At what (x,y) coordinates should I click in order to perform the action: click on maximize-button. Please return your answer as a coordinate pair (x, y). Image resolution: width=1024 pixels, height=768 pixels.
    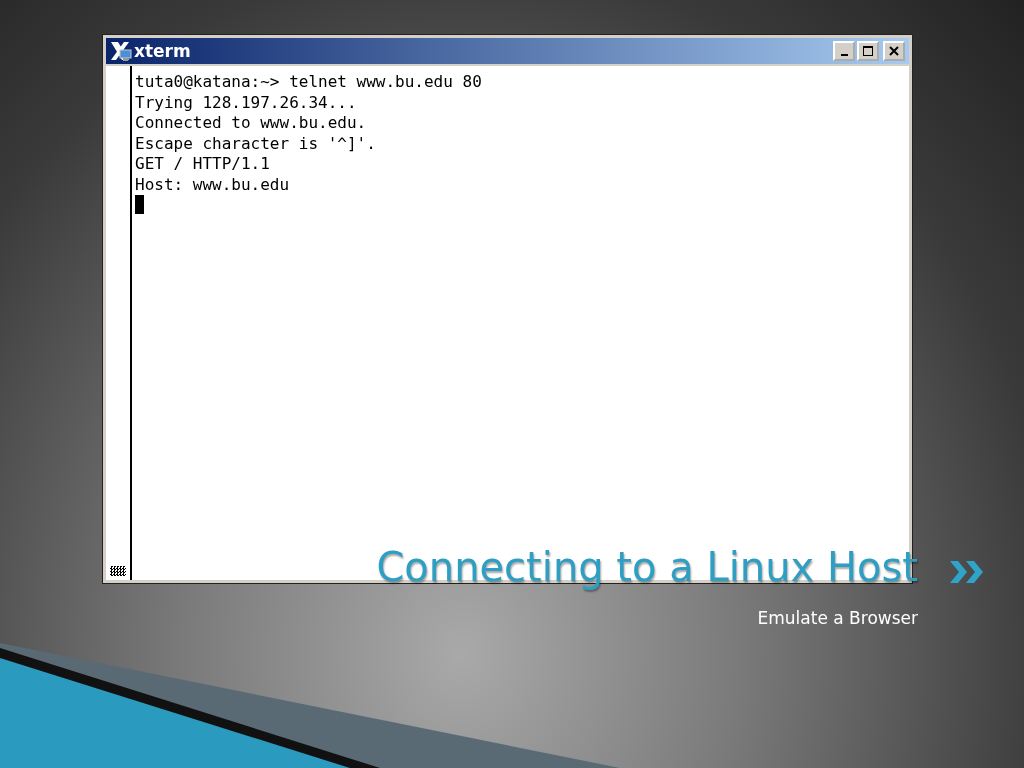
    Looking at the image, I should click on (868, 51).